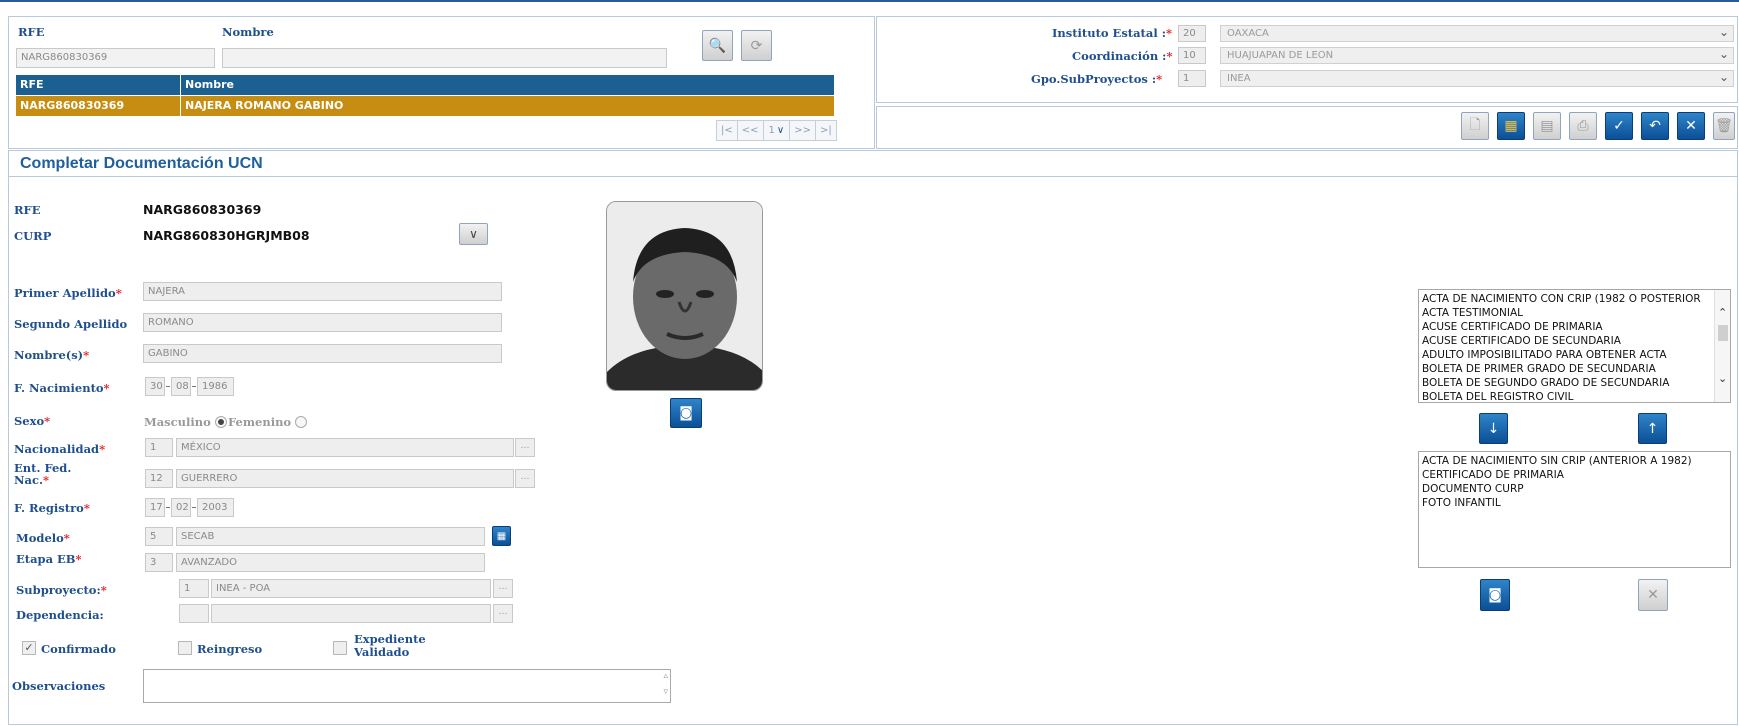 The width and height of the screenshot is (1739, 726). Describe the element at coordinates (215, 507) in the screenshot. I see `f-registro-year: 2003` at that location.